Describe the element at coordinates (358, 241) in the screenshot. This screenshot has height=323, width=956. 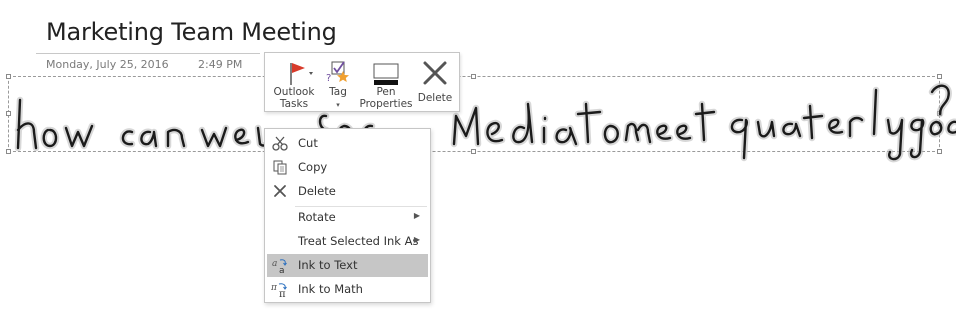
I see `menu-item-treat-label: Treat Selected Ink As` at that location.